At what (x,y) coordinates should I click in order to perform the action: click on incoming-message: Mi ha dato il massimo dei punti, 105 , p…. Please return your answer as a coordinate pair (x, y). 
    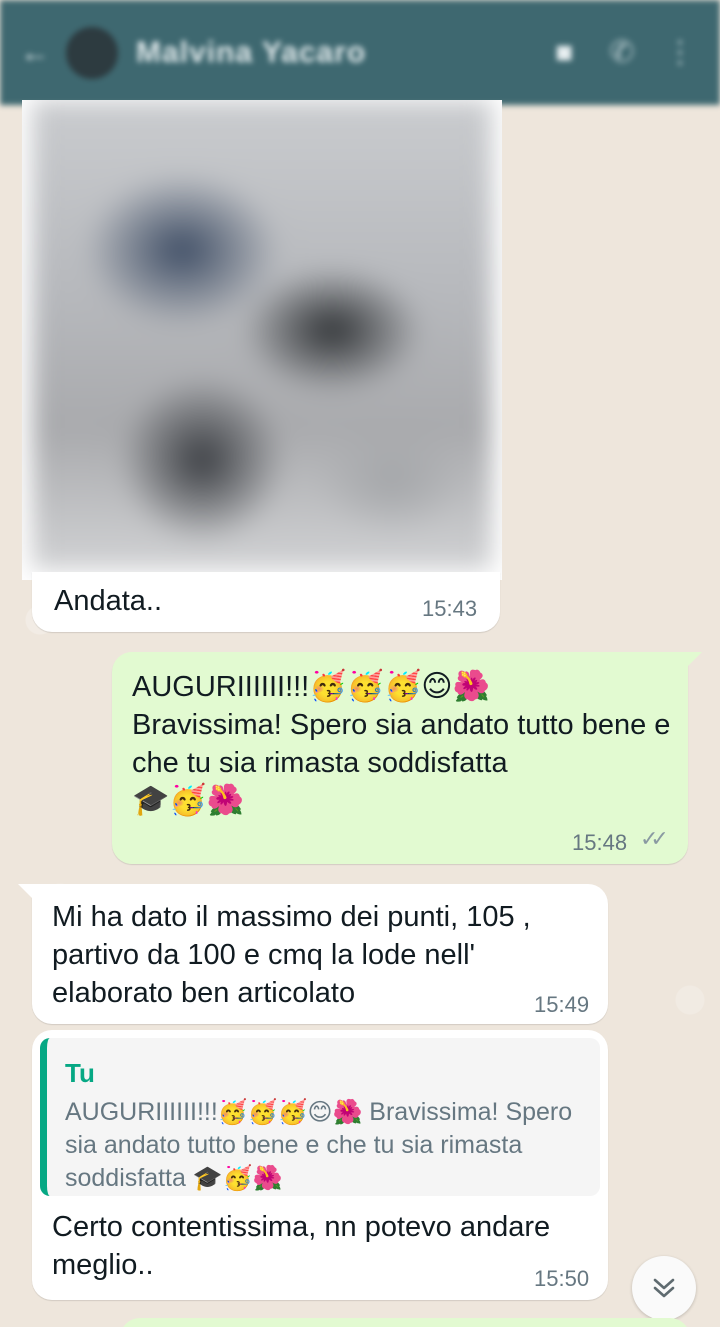
    Looking at the image, I should click on (313, 954).